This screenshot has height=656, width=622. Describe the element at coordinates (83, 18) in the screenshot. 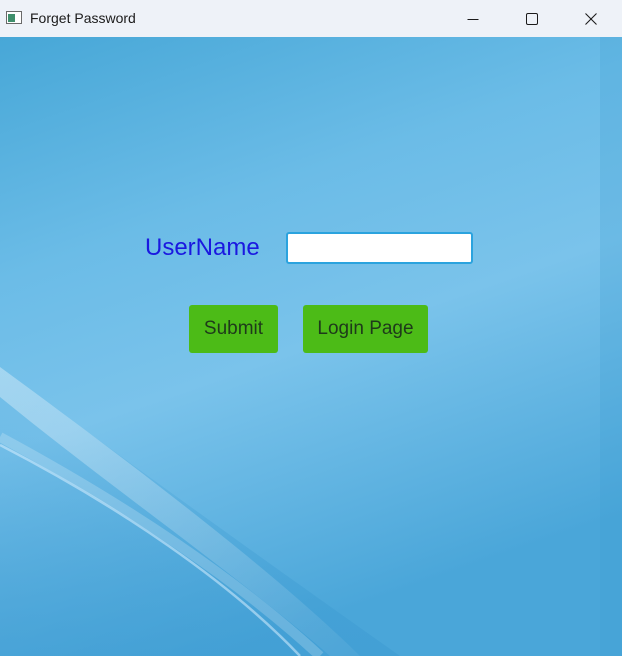

I see `window-title: Forget Password` at that location.